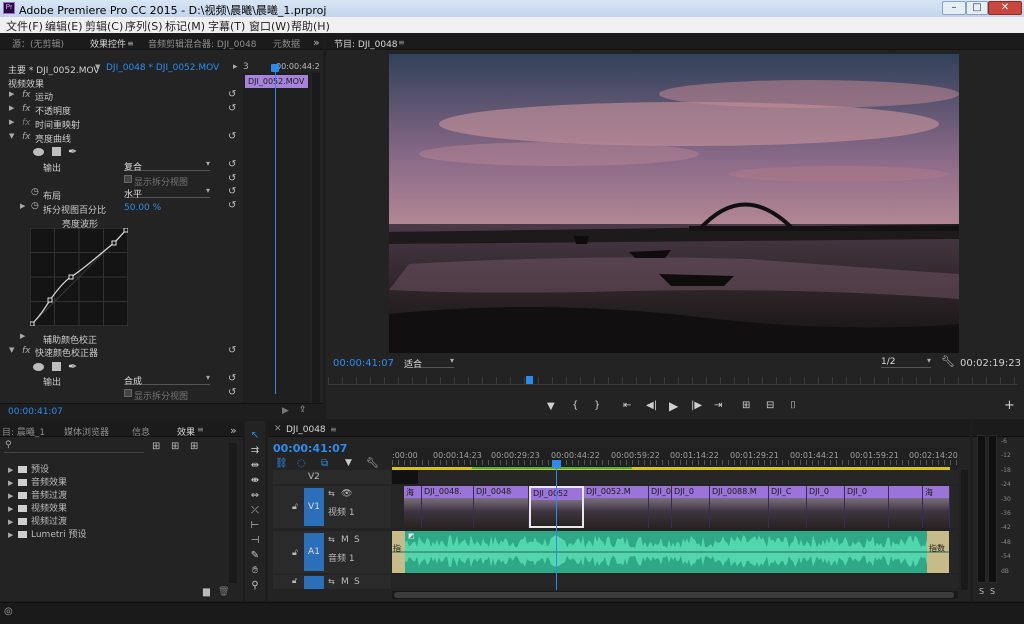 This screenshot has width=1024, height=624. What do you see at coordinates (718, 405) in the screenshot?
I see `go-to-out-icon: ⇥` at bounding box center [718, 405].